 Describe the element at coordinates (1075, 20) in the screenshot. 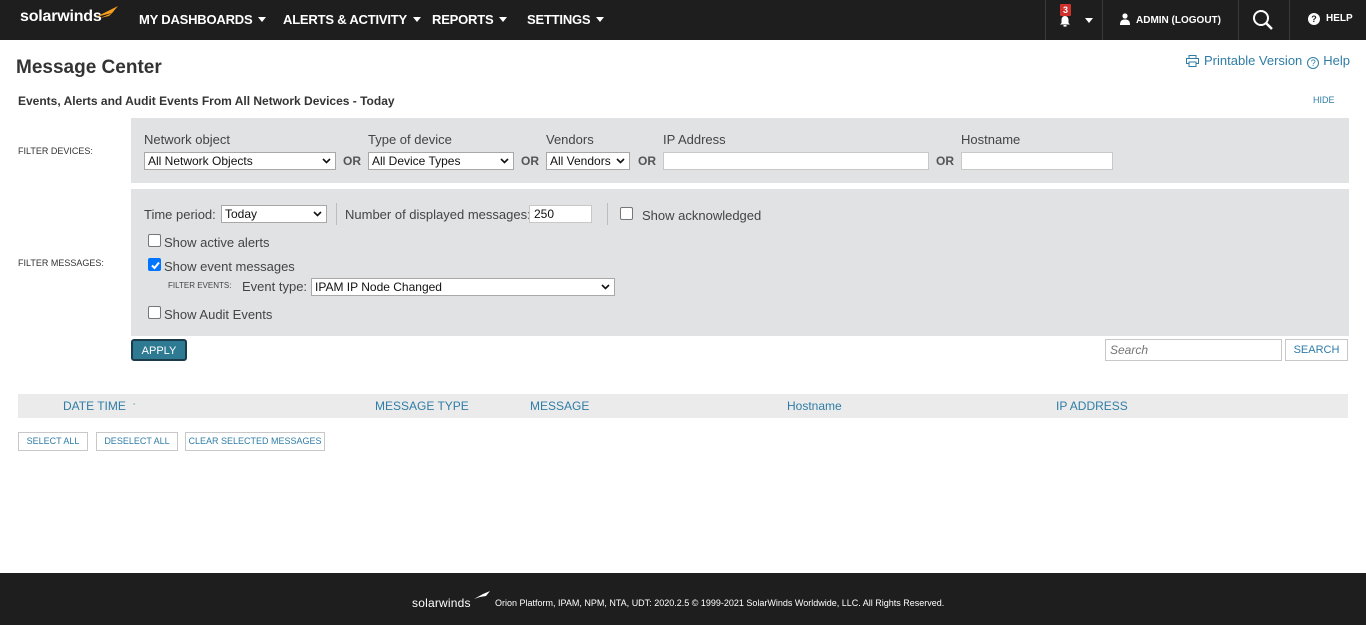

I see `notifications-button: 3` at that location.